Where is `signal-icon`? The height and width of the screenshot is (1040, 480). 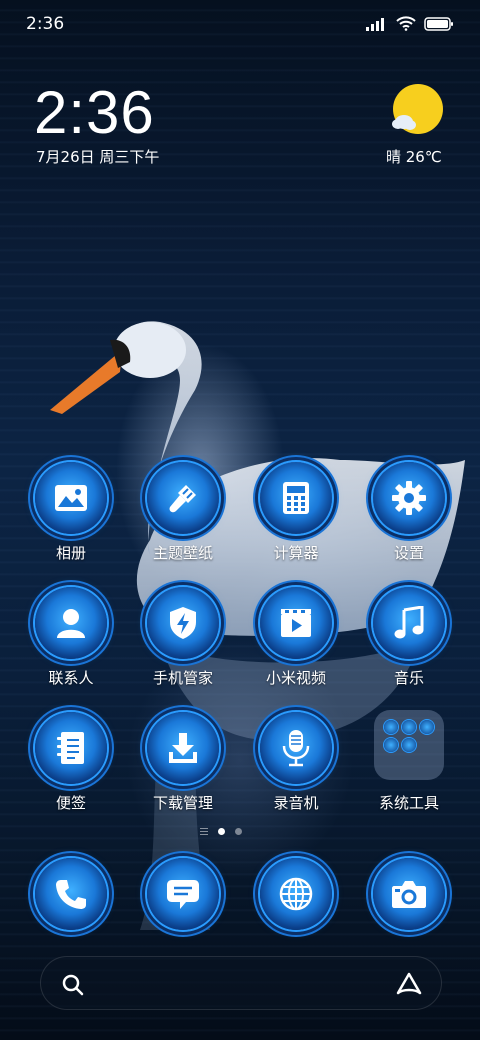 signal-icon is located at coordinates (375, 24).